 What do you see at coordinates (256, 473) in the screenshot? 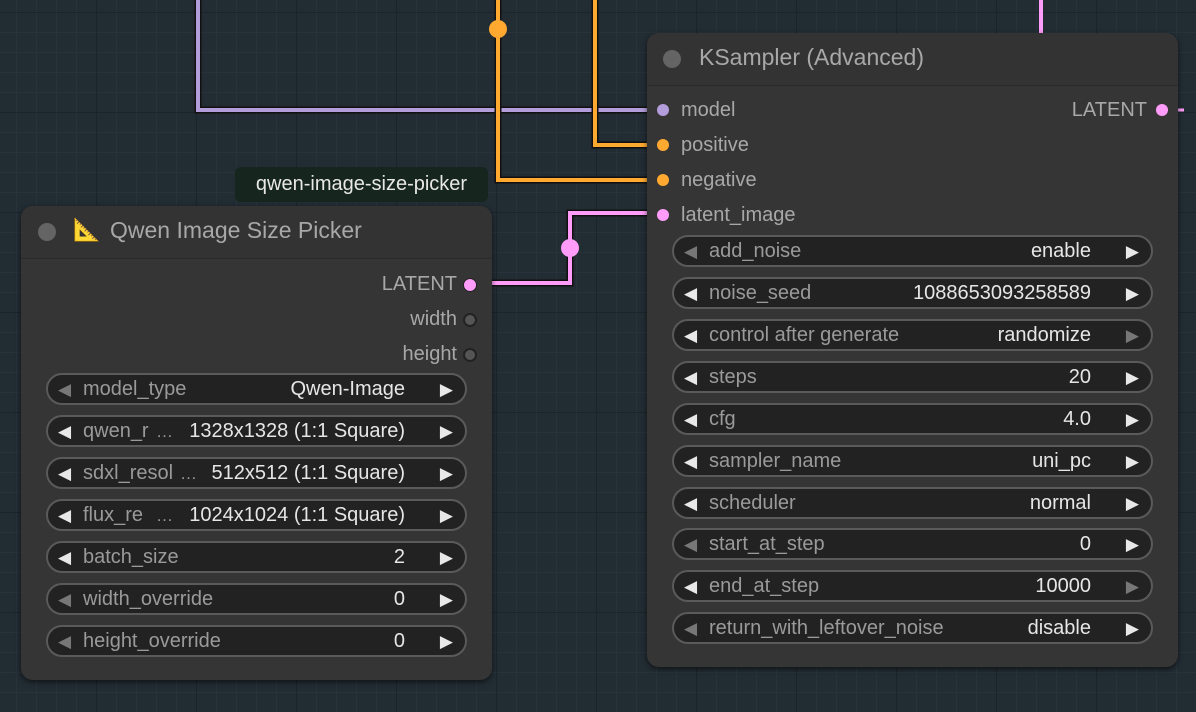
I see `widget-sdxl-resolution: ◀ sdxl_resol … 512x512 (1:1 Square) ▶` at bounding box center [256, 473].